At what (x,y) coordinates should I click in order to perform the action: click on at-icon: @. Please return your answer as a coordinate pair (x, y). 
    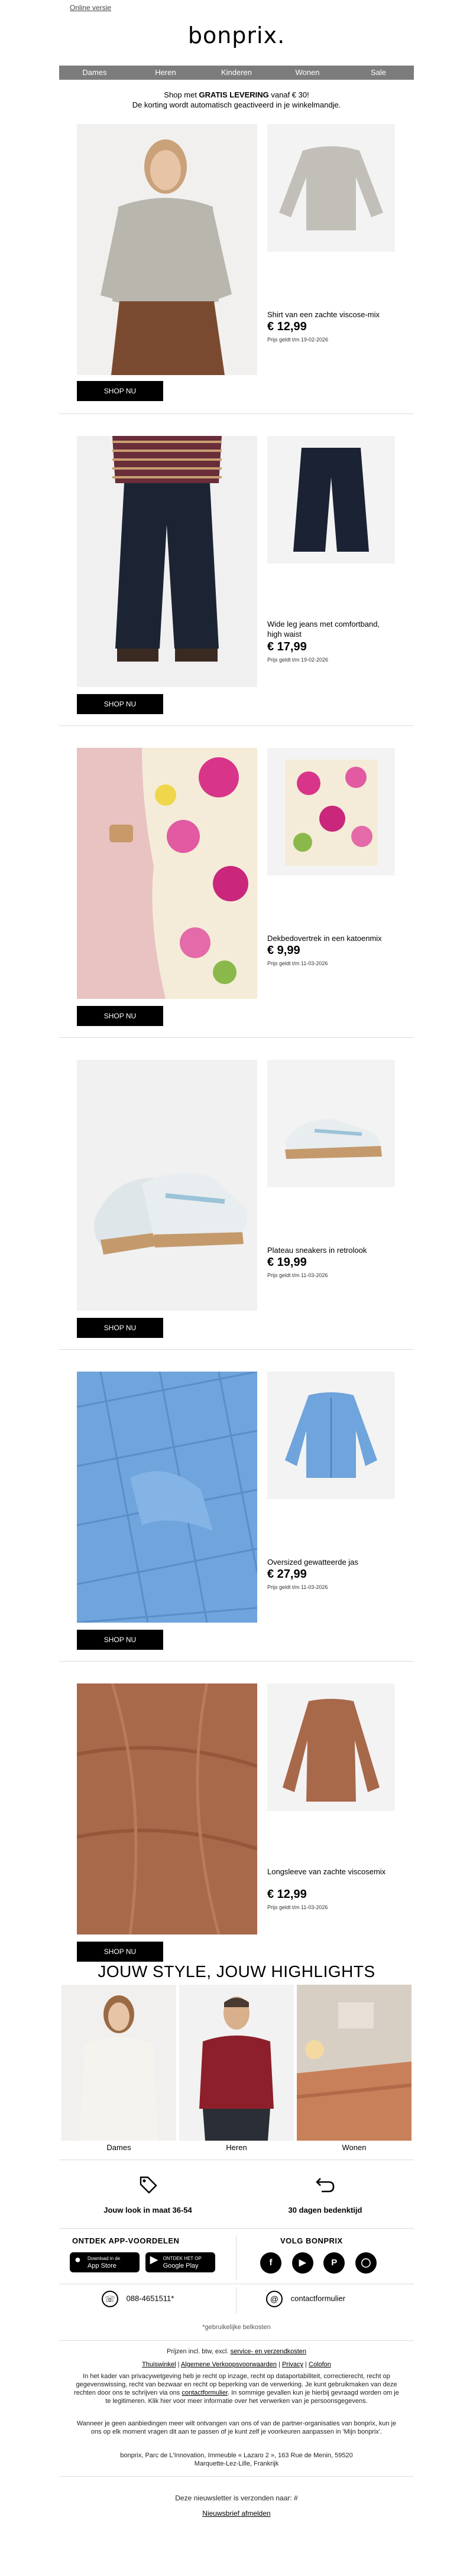
    Looking at the image, I should click on (275, 2299).